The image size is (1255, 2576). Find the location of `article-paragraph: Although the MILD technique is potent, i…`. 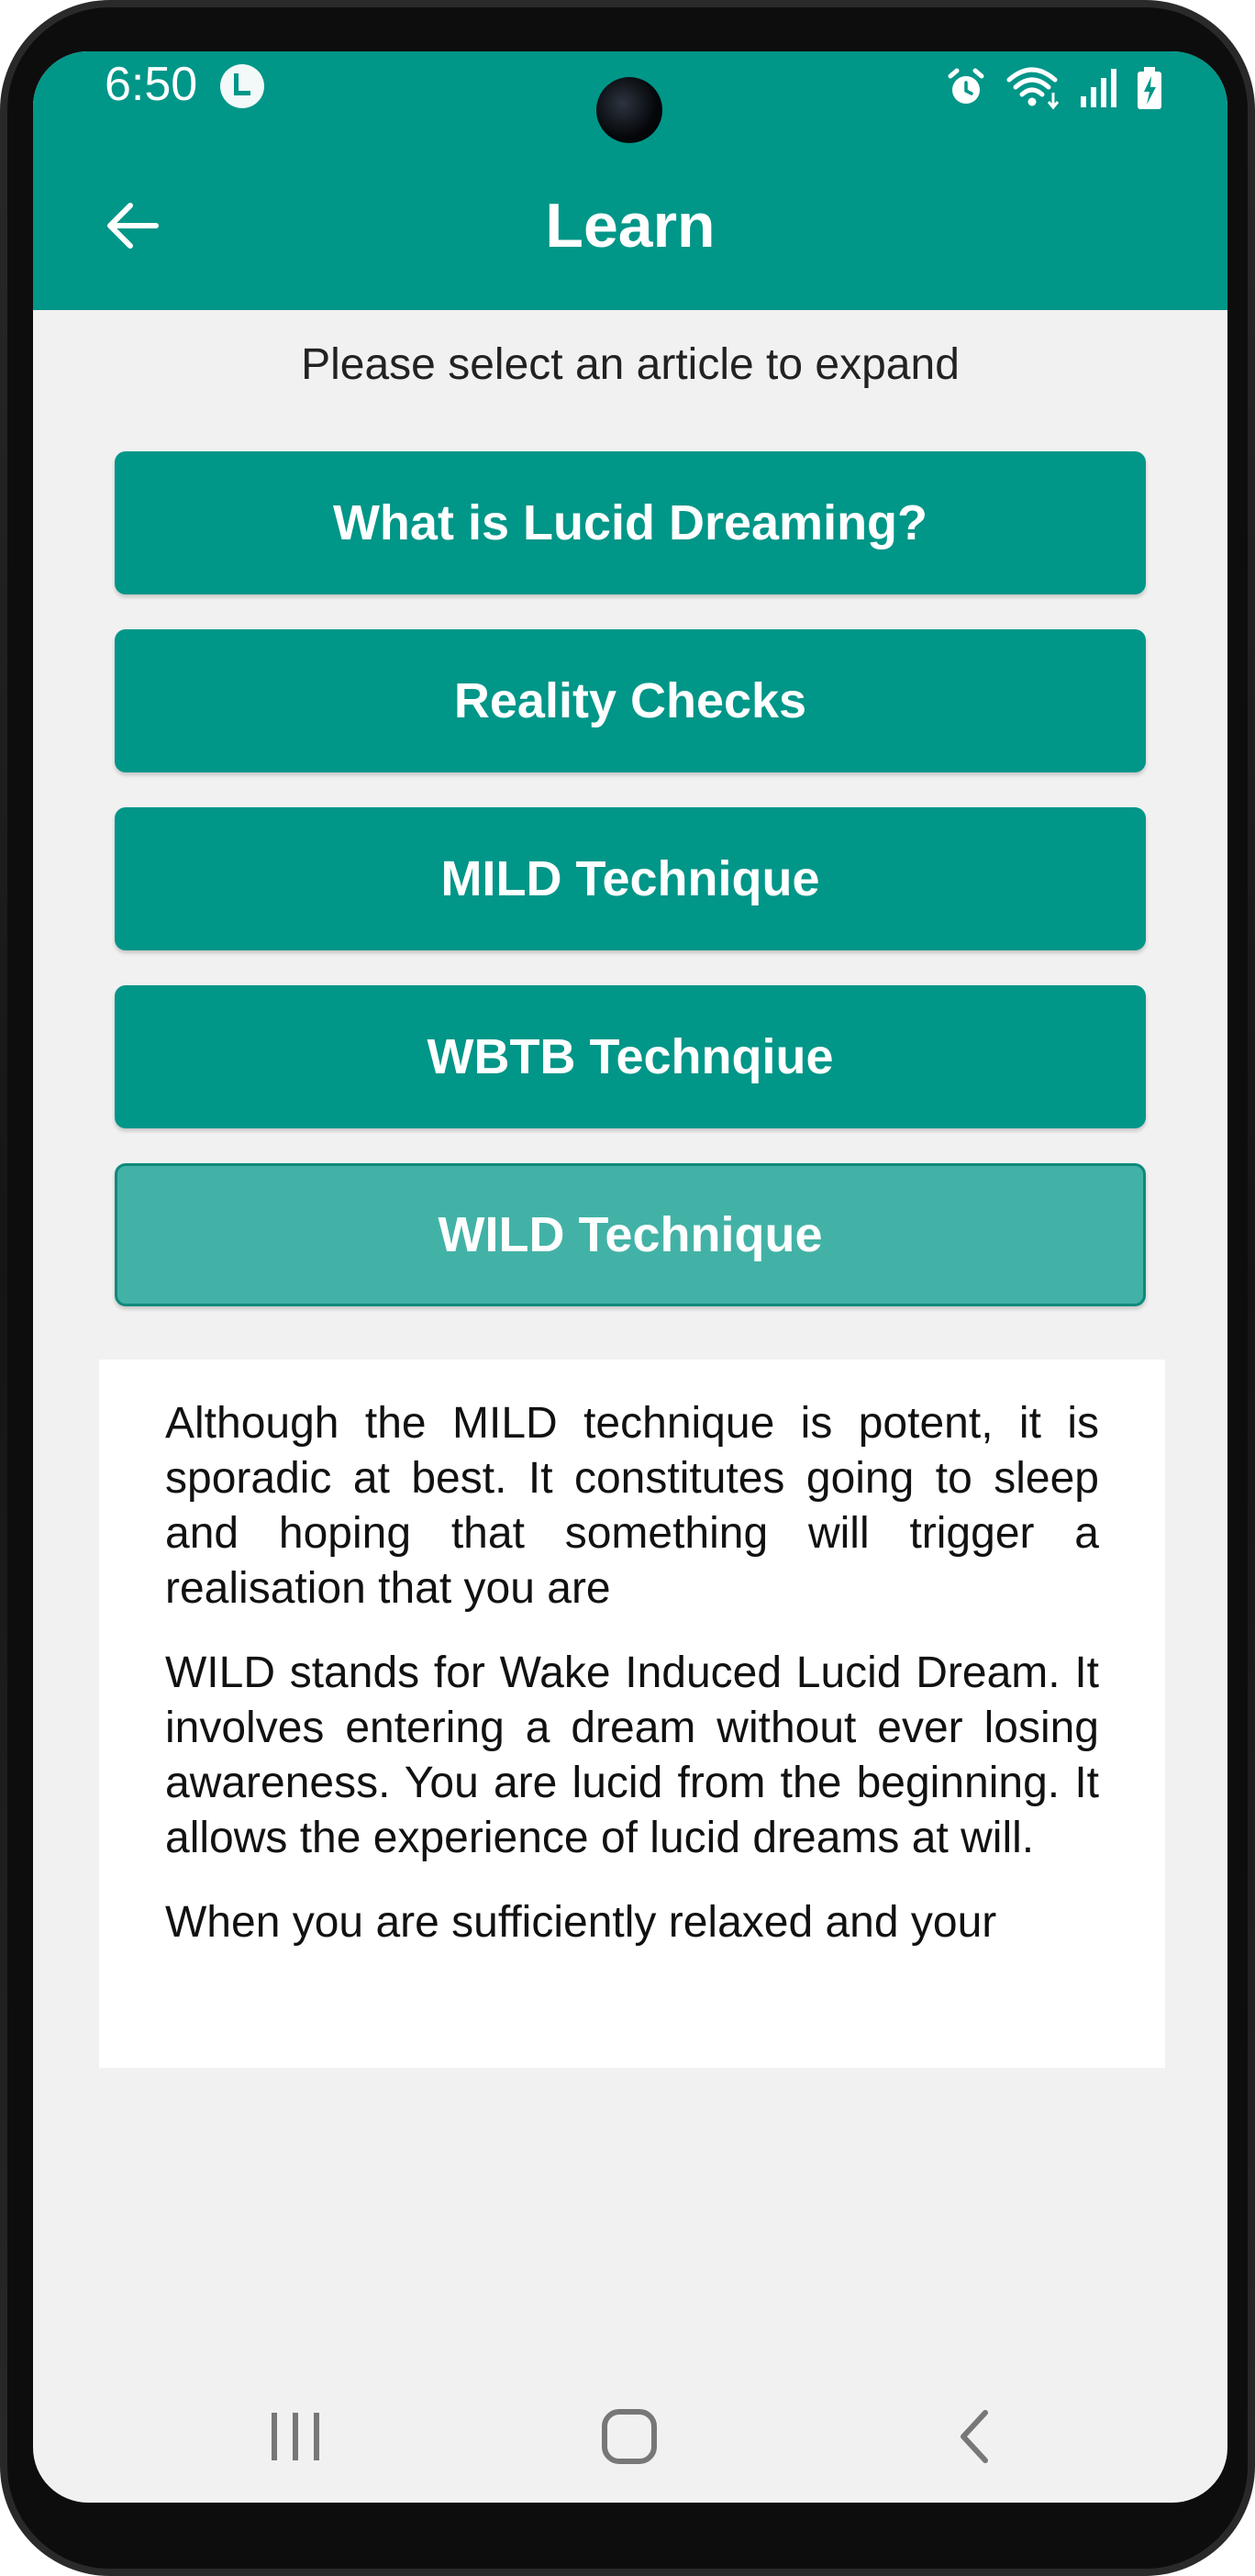

article-paragraph: Although the MILD technique is potent, i… is located at coordinates (632, 1506).